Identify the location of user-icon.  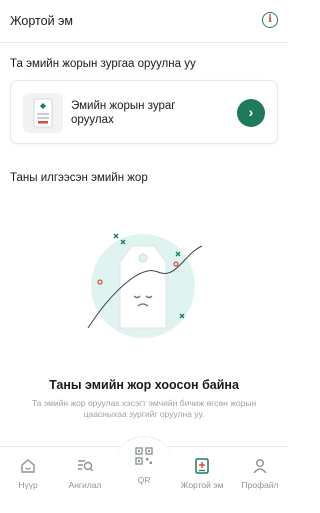
(260, 466).